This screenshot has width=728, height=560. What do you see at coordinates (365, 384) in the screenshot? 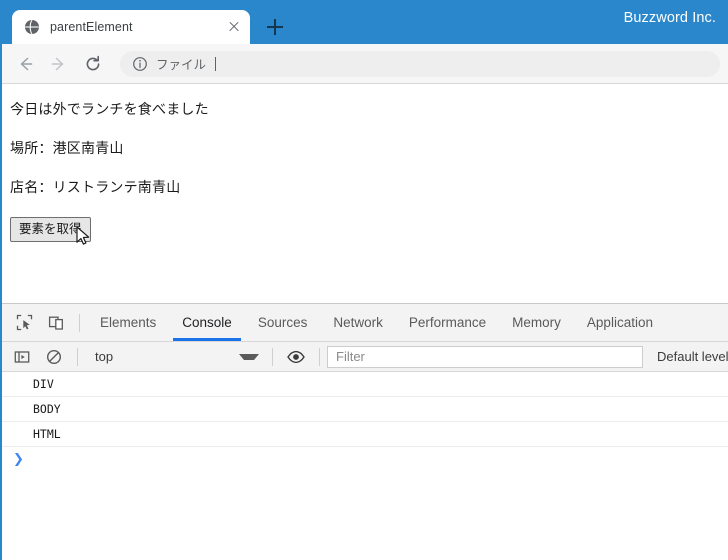
I see `console-message-row: DIV` at bounding box center [365, 384].